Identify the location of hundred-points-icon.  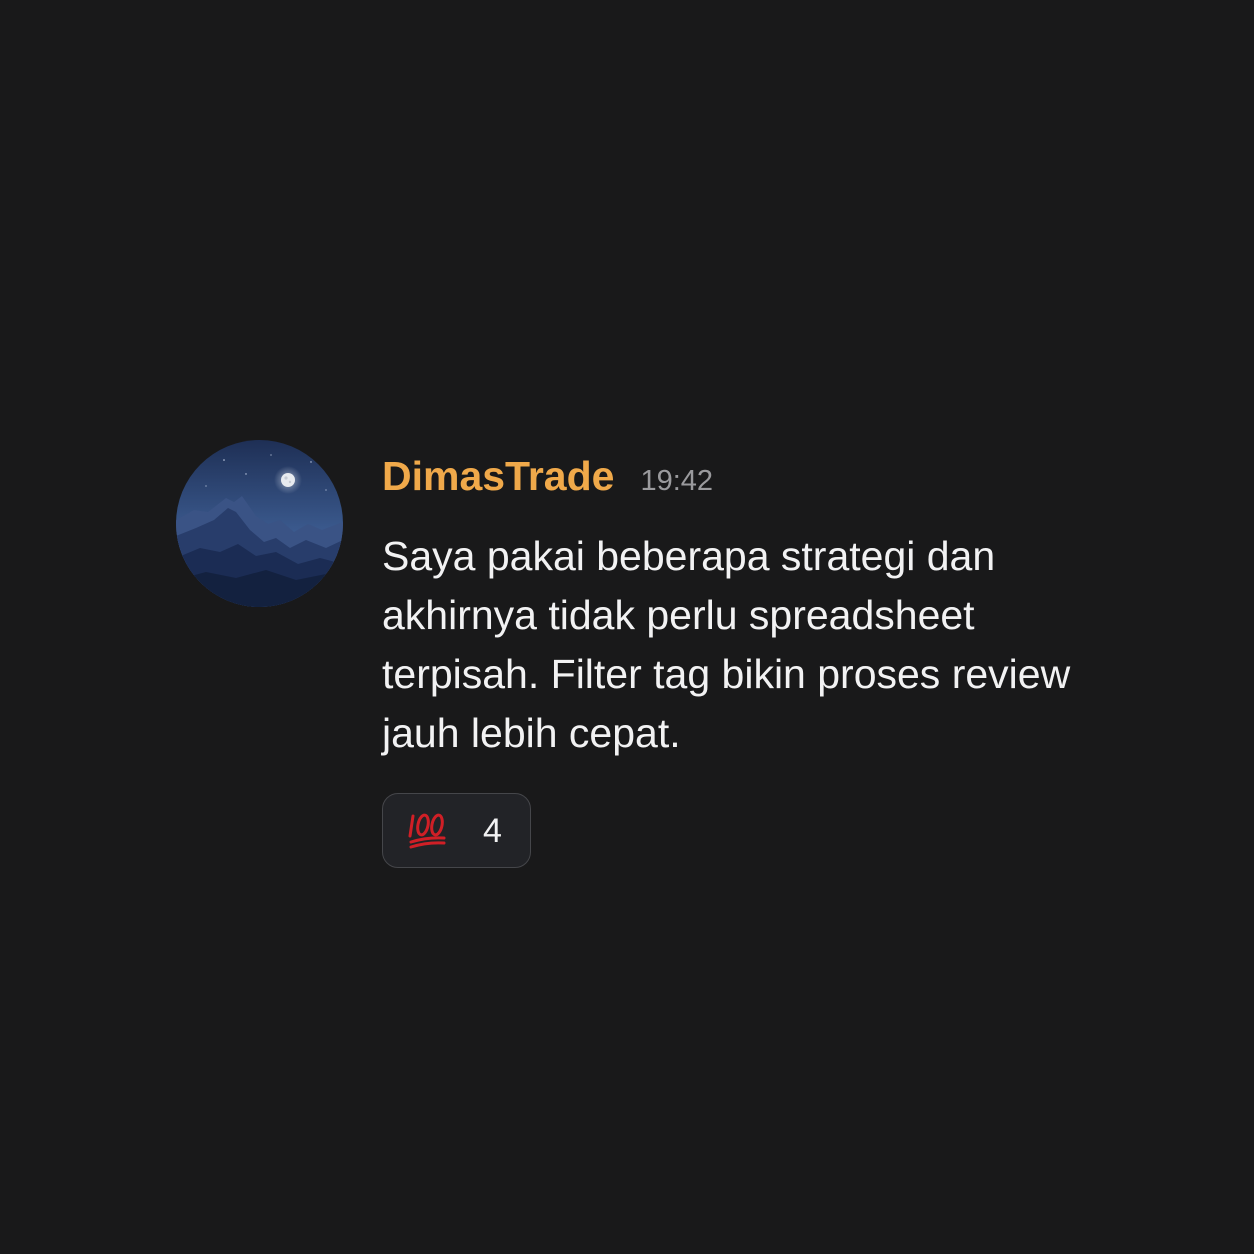
(427, 831).